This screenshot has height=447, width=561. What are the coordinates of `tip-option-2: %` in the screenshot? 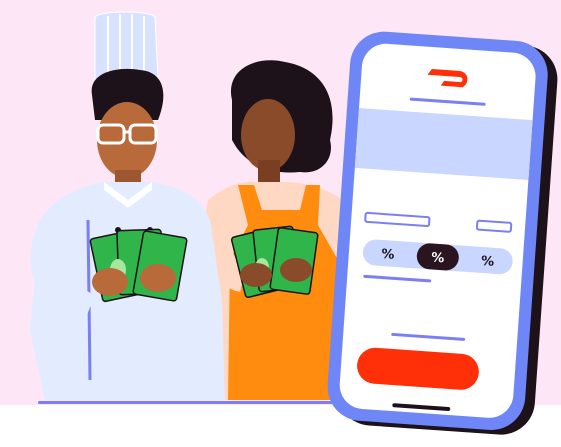 It's located at (438, 258).